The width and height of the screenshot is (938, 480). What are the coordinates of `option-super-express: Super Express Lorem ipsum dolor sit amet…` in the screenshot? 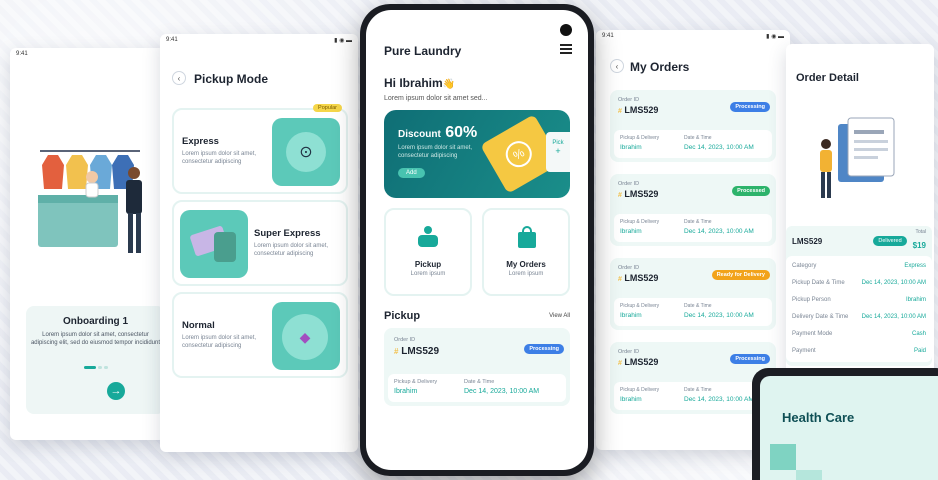 It's located at (260, 243).